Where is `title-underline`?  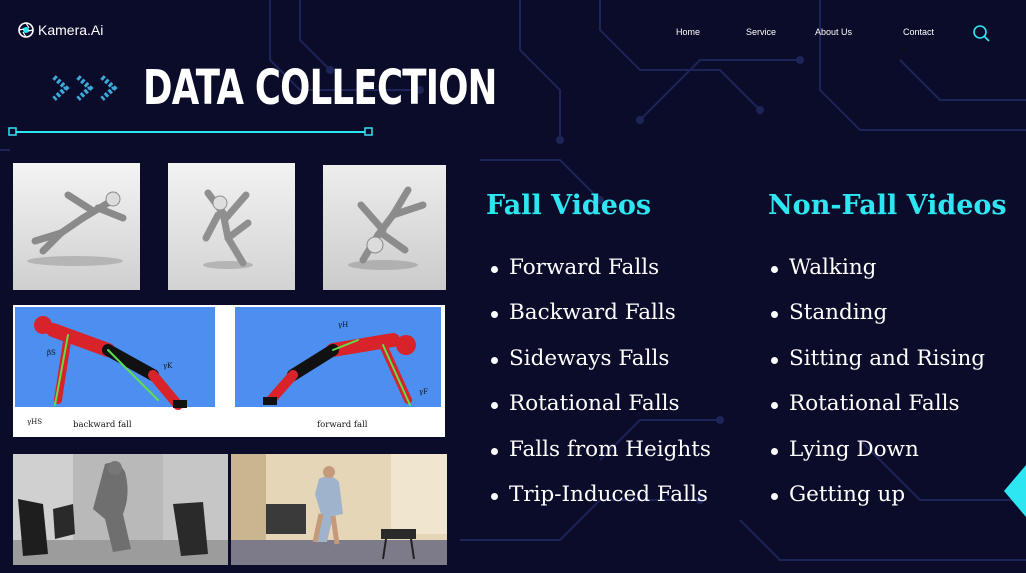 title-underline is located at coordinates (190, 131).